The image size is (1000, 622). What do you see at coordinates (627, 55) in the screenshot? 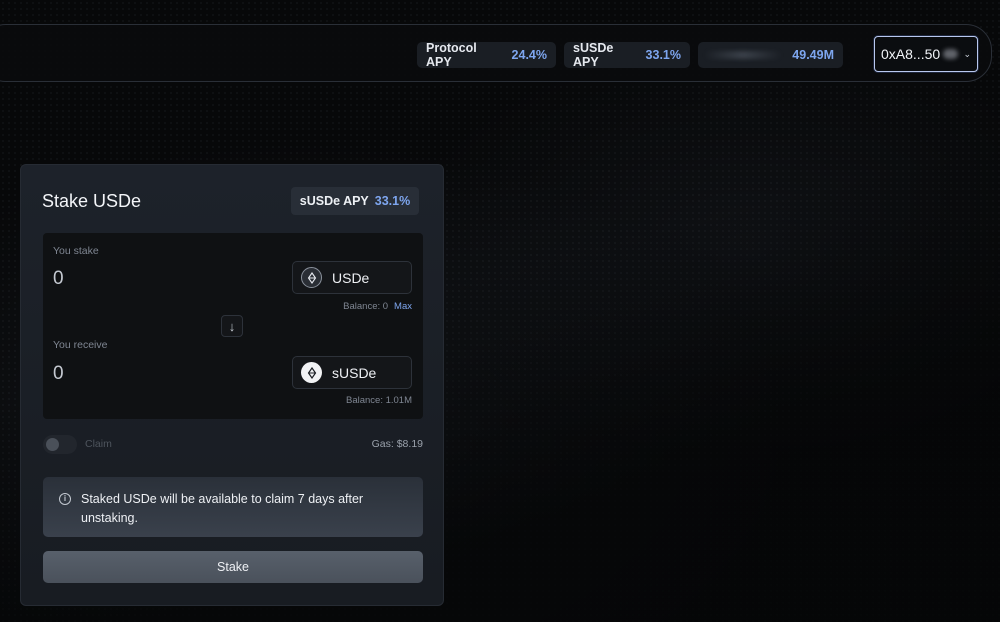
I see `susde-apy-chip: sUSDe APY 33.1%` at bounding box center [627, 55].